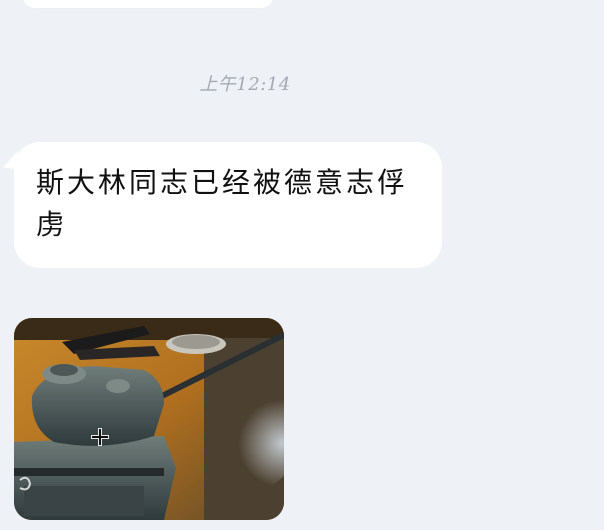 The image size is (604, 530). What do you see at coordinates (222, 203) in the screenshot?
I see `message-text: 斯大林同志已经被德意志俘虏` at bounding box center [222, 203].